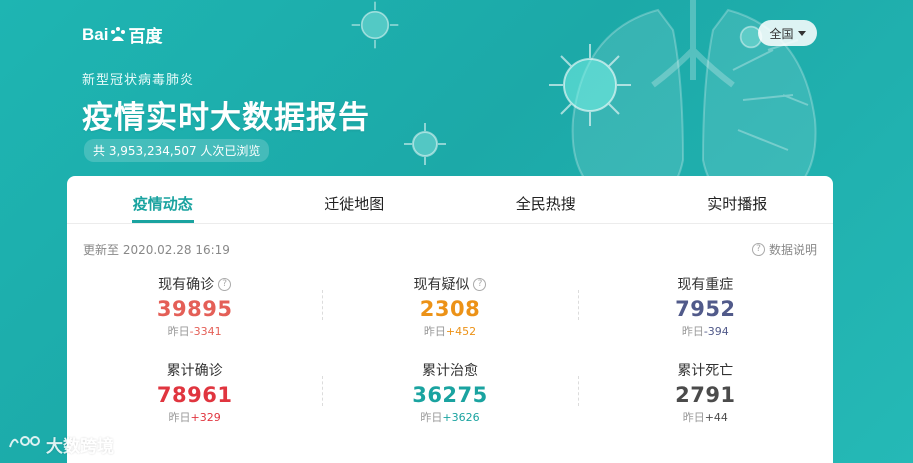 The image size is (913, 463). I want to click on stat-delta: 昨日+3626, so click(449, 417).